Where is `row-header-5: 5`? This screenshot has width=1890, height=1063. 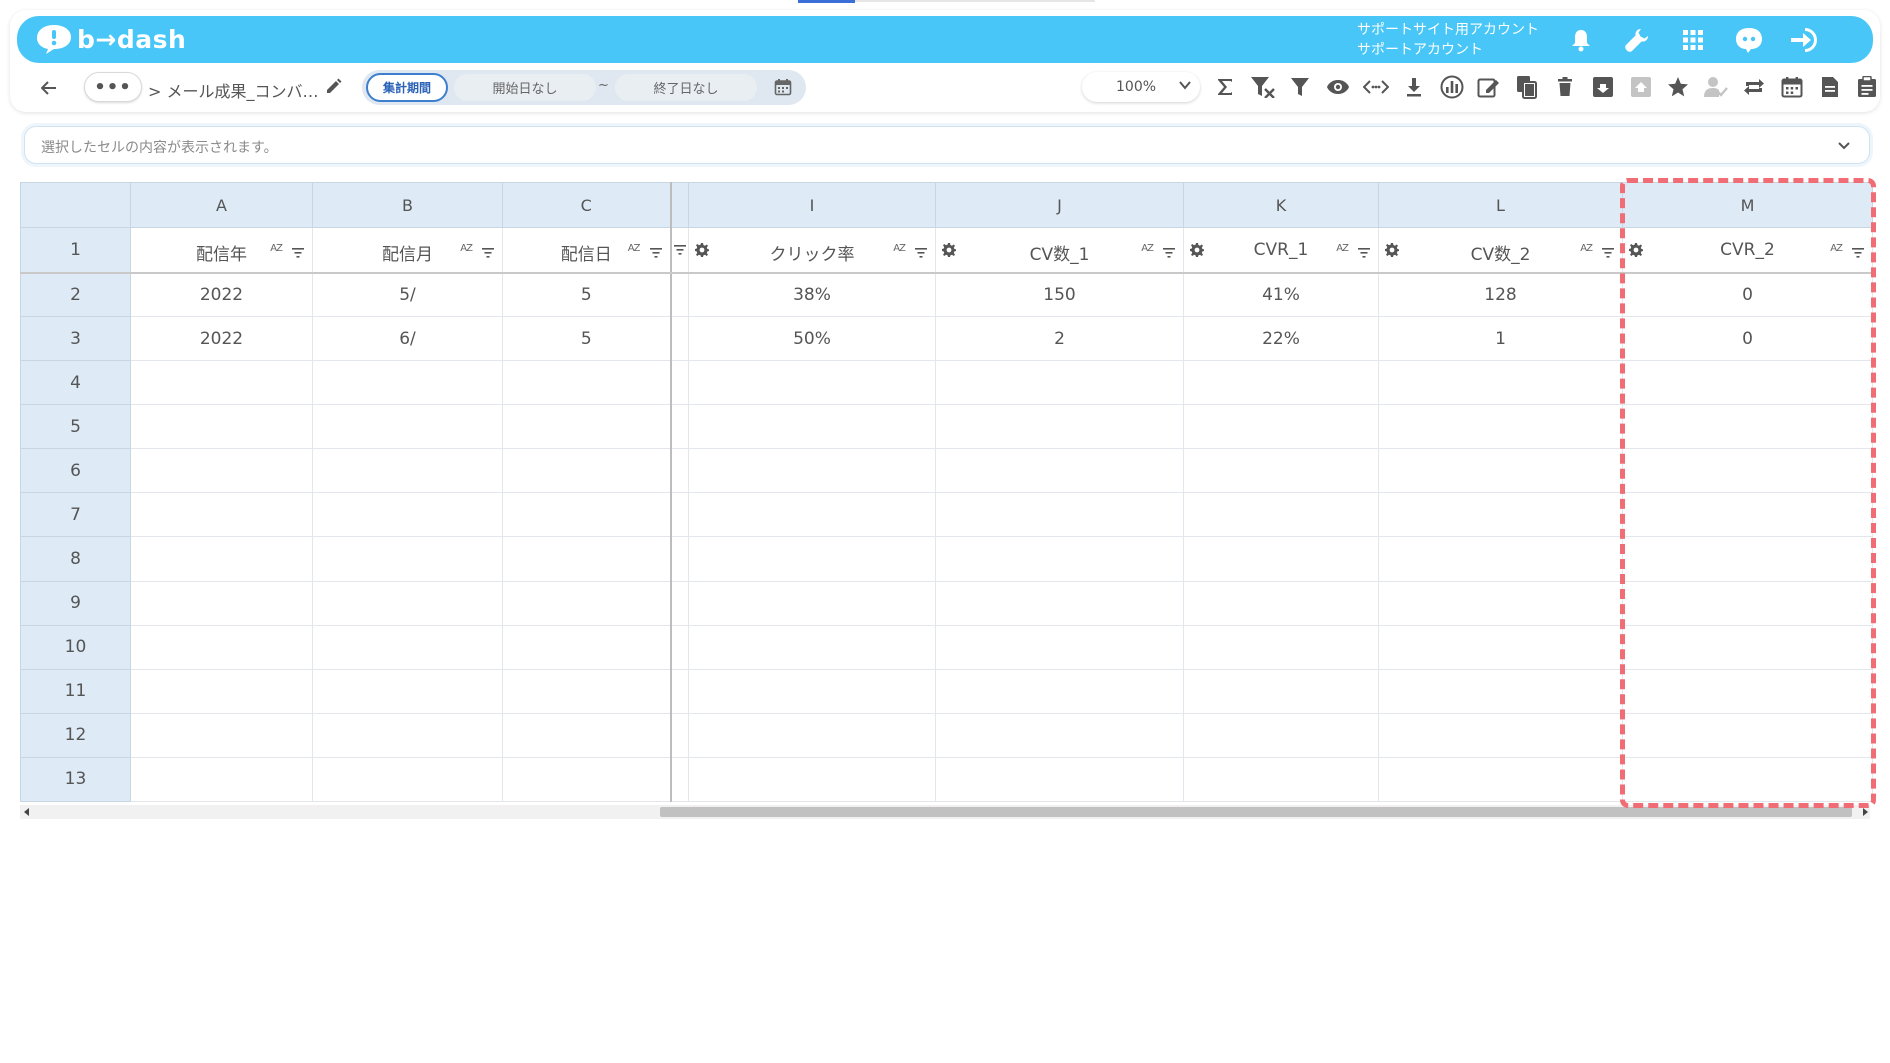
row-header-5: 5 is located at coordinates (75, 427).